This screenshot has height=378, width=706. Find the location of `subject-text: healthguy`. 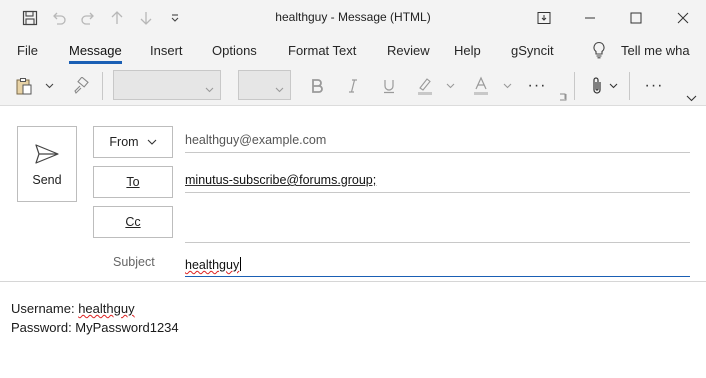

subject-text: healthguy is located at coordinates (212, 265).